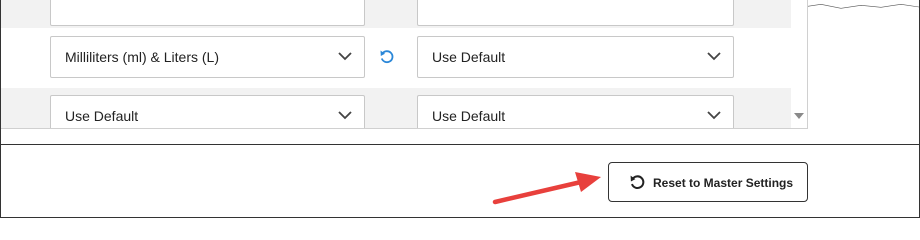  I want to click on scroll-down-arrow-icon, so click(799, 116).